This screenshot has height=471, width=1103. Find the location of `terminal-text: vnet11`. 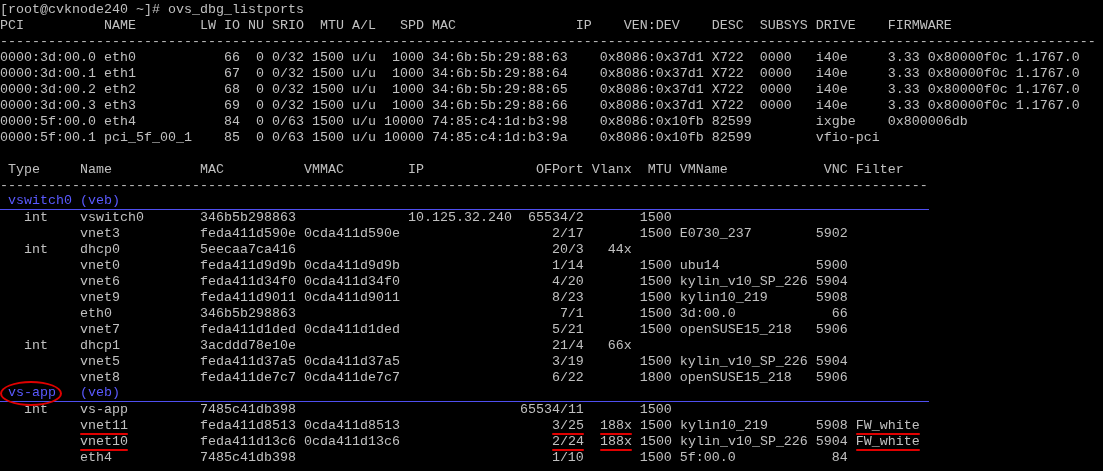

terminal-text: vnet11 is located at coordinates (104, 425).